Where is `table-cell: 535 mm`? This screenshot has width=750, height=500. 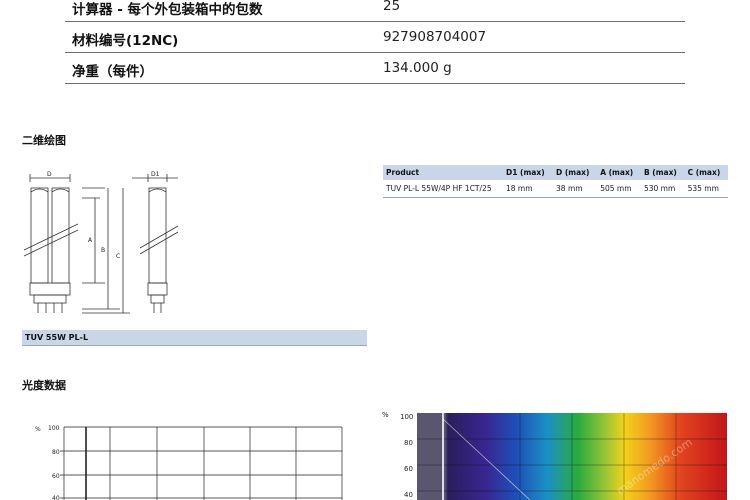
table-cell: 535 mm is located at coordinates (706, 189).